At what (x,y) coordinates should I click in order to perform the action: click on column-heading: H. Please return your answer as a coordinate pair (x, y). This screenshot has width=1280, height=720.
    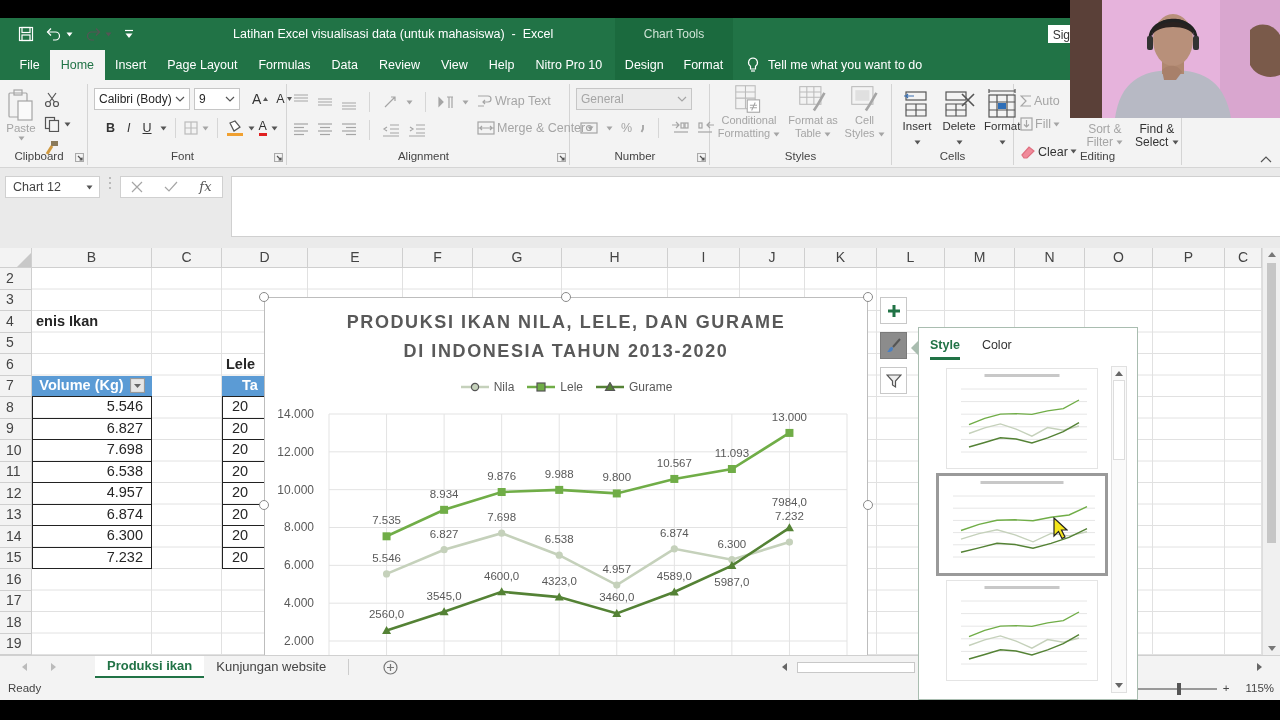
    Looking at the image, I should click on (615, 258).